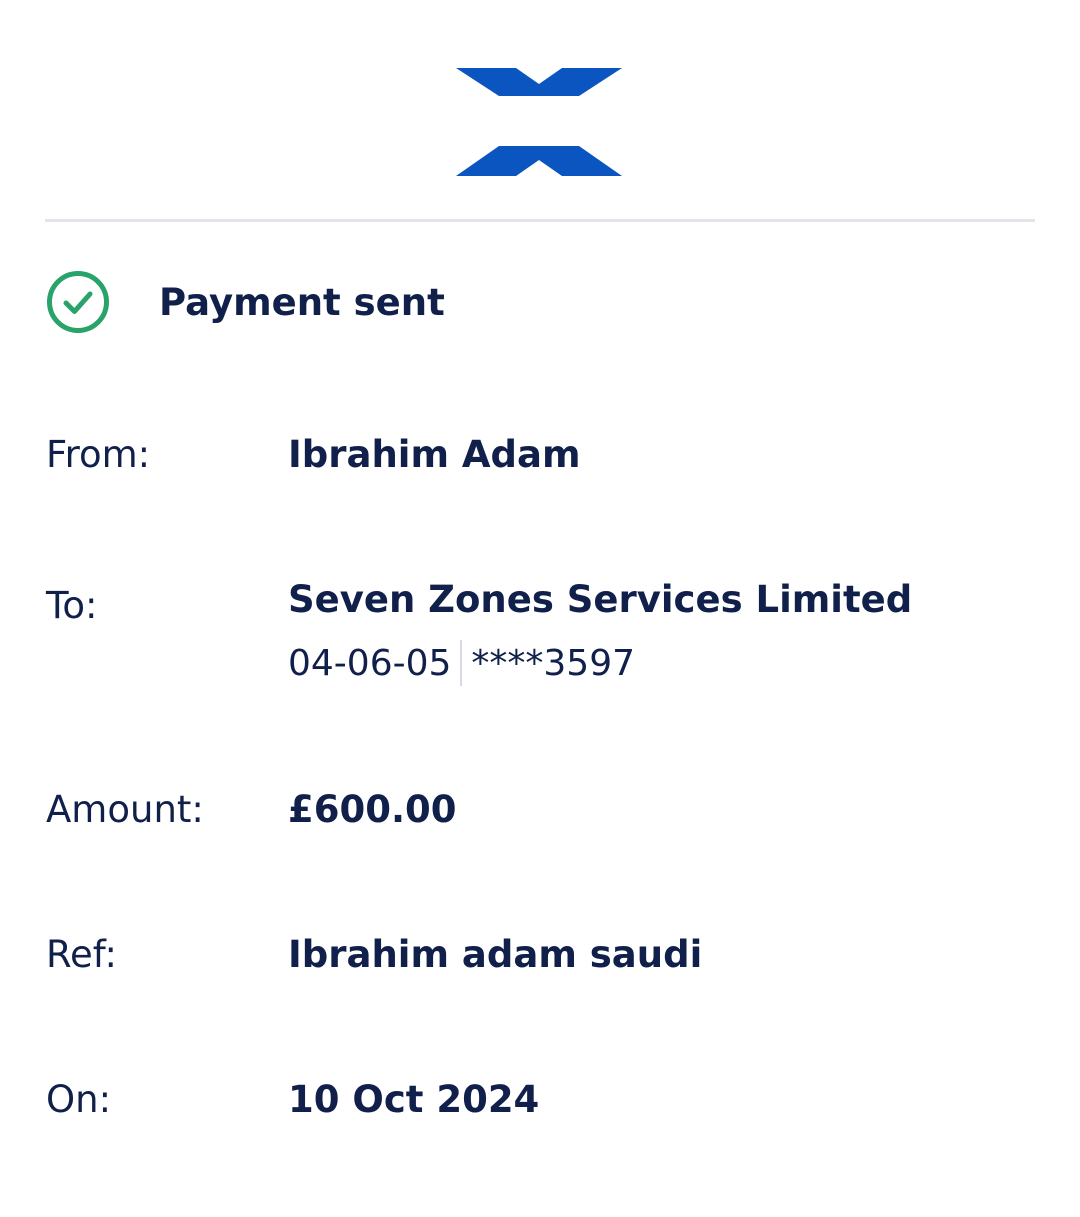  What do you see at coordinates (495, 954) in the screenshot?
I see `ref-value: Ibrahim adam saudi` at bounding box center [495, 954].